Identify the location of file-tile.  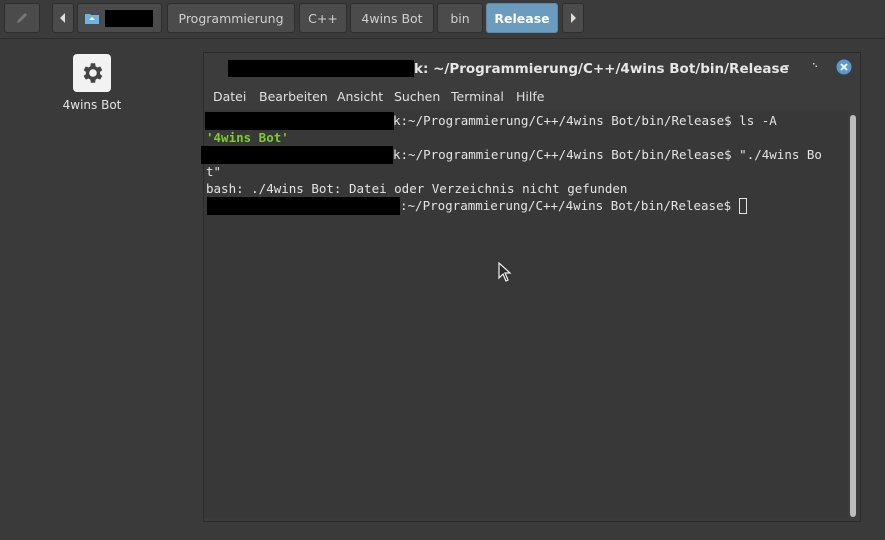
(92, 73).